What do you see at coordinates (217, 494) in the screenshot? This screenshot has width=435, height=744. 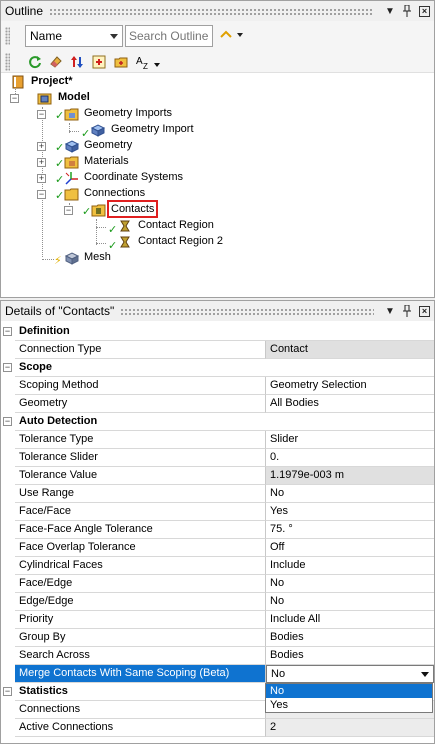 I see `property-row-use-range: Use Range No` at bounding box center [217, 494].